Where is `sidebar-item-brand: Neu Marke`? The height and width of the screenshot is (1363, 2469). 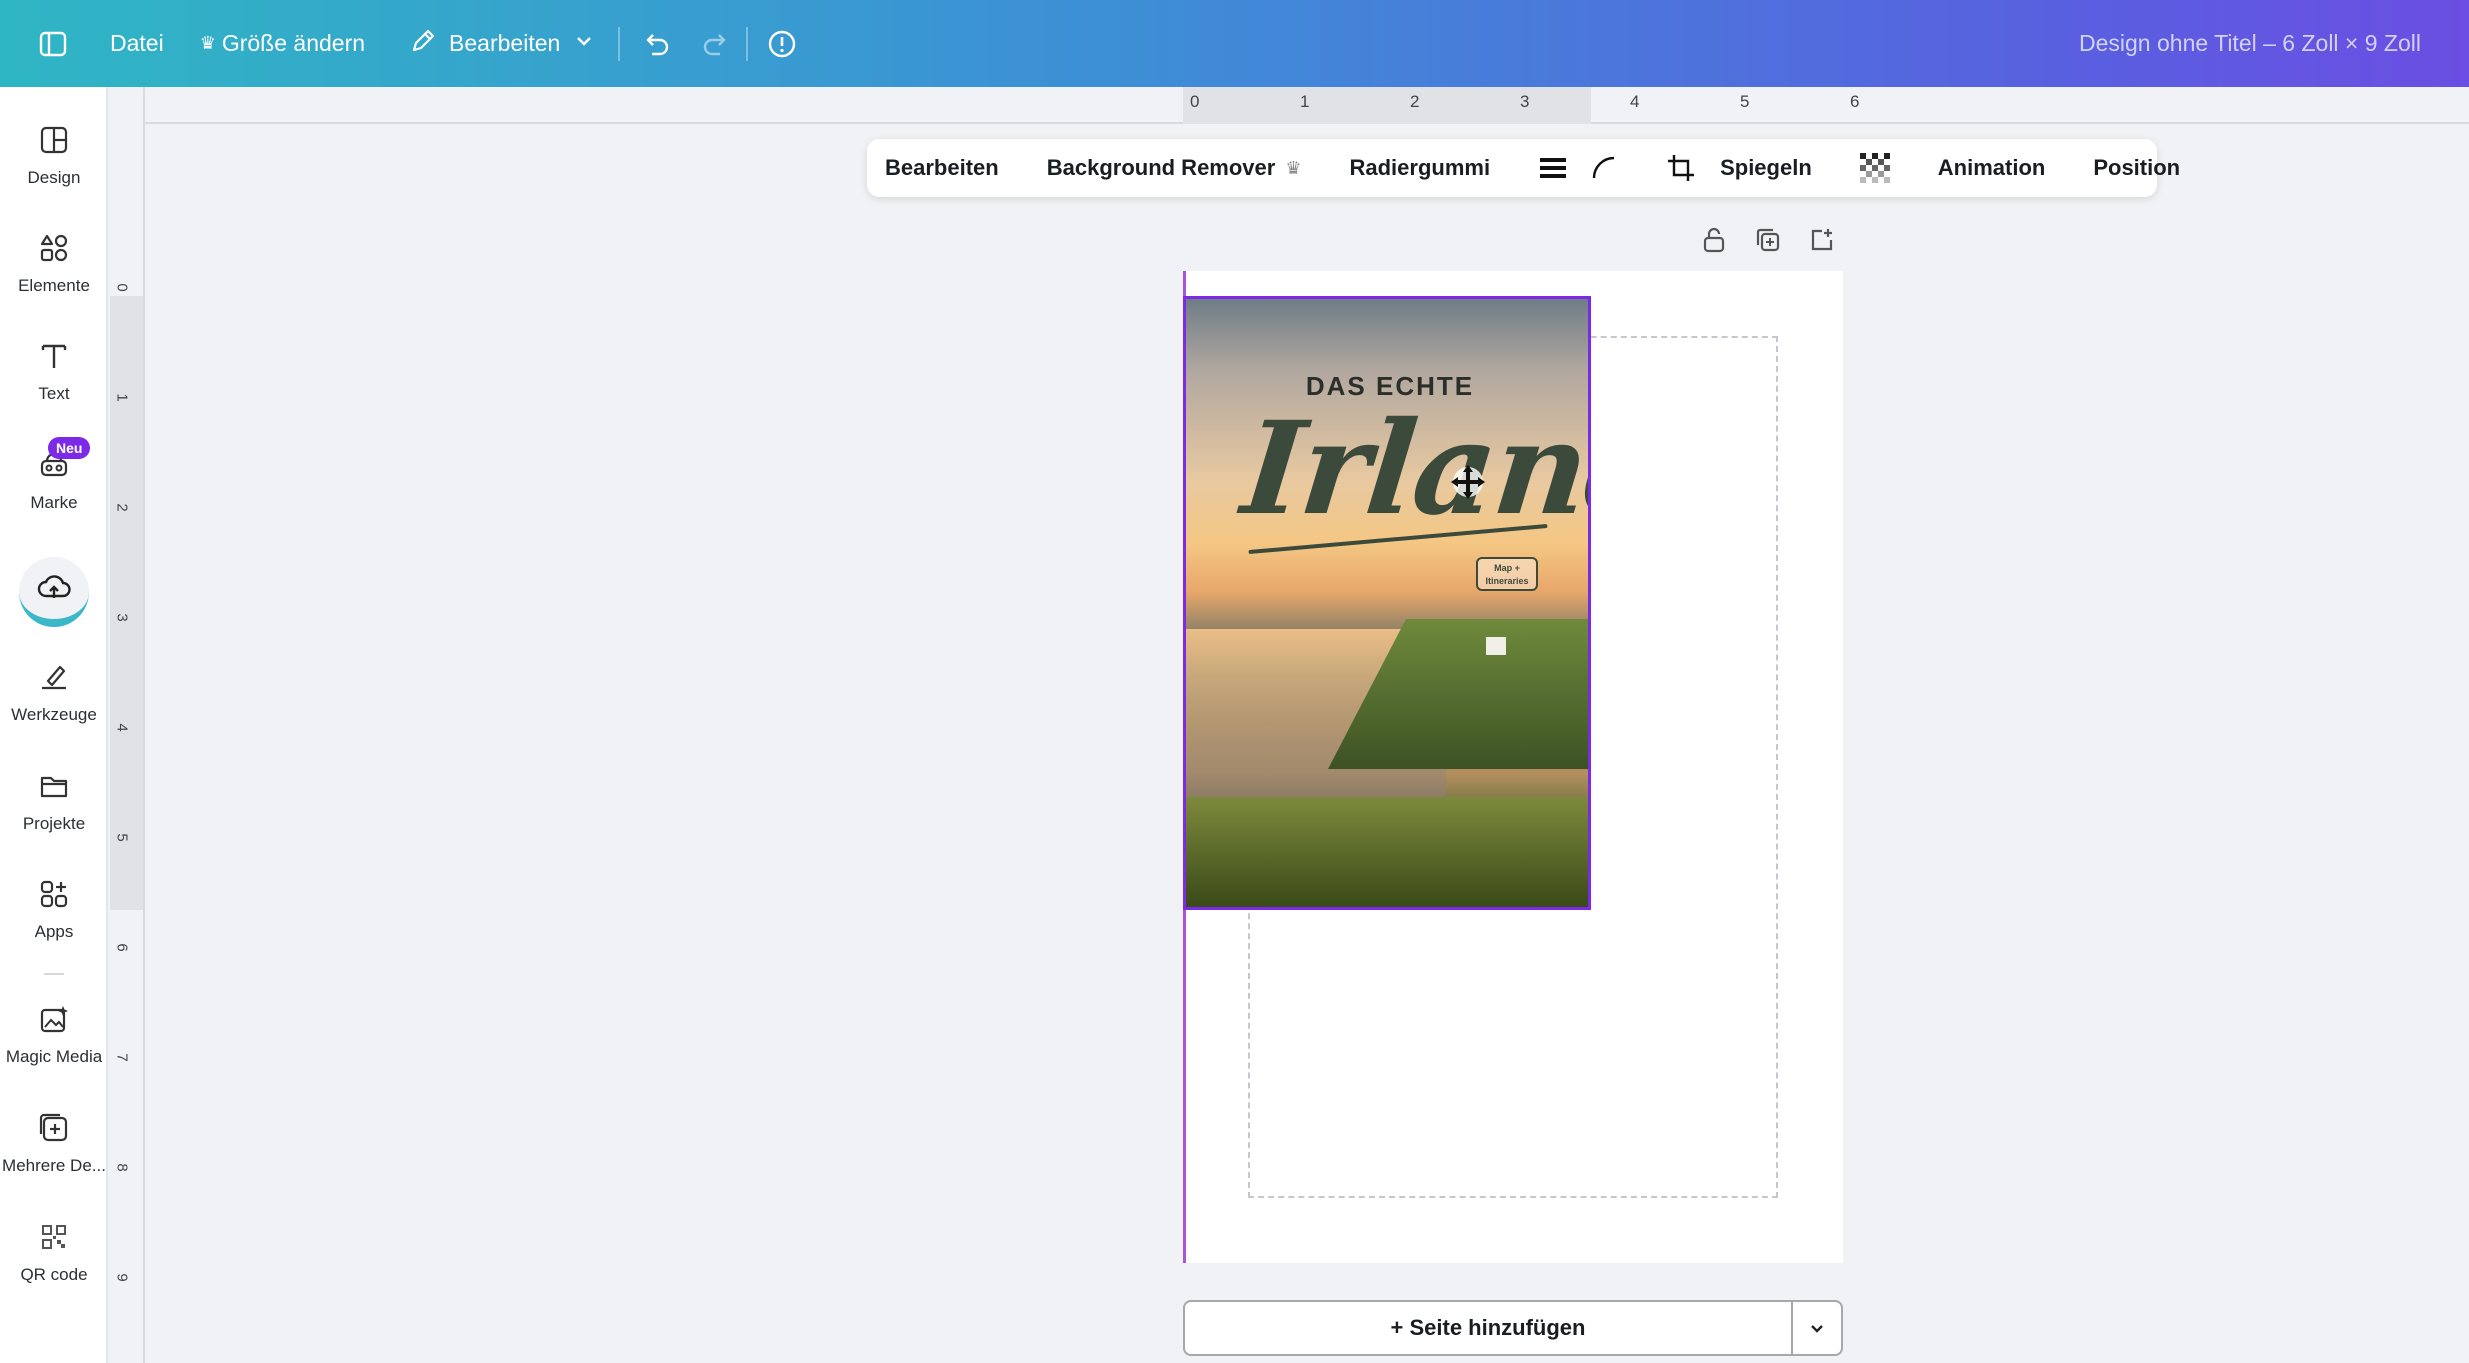
sidebar-item-brand: Neu Marke is located at coordinates (54, 475).